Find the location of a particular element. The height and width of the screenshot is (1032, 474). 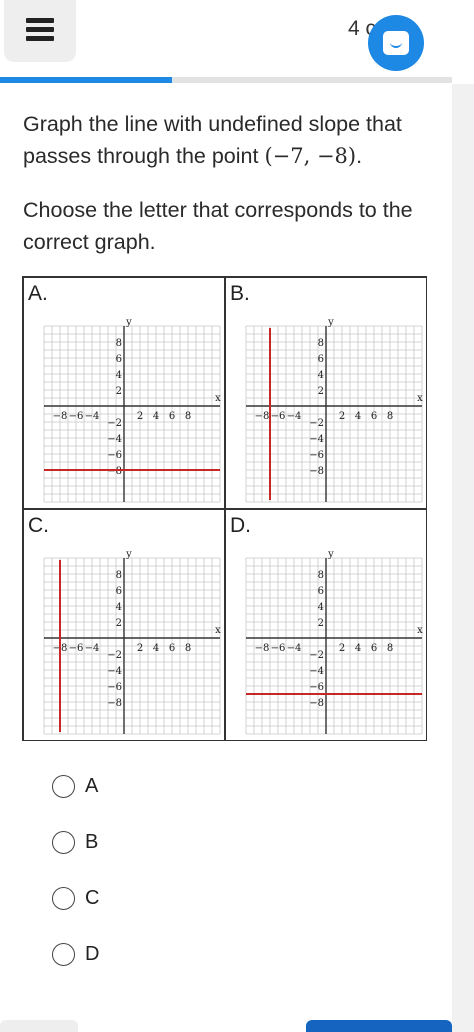

option-b: B is located at coordinates (112, 843).